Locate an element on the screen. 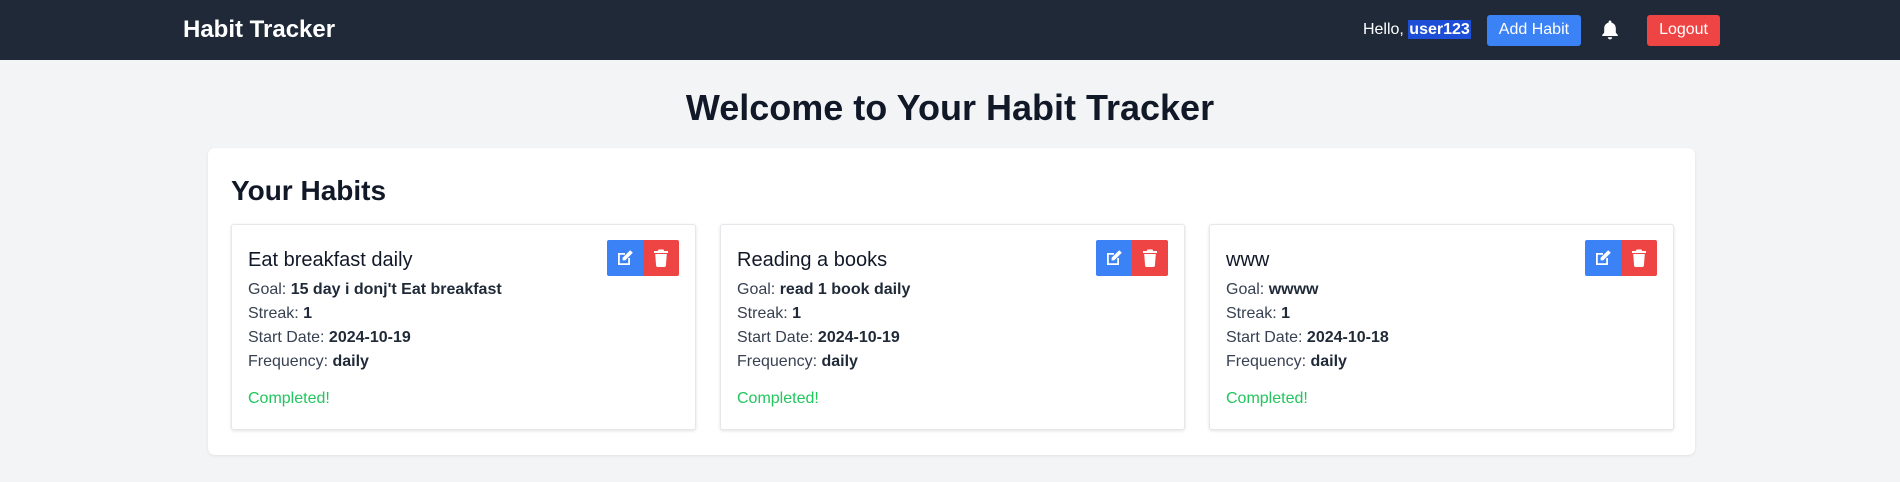 The image size is (1900, 482). username: user123 is located at coordinates (1439, 29).